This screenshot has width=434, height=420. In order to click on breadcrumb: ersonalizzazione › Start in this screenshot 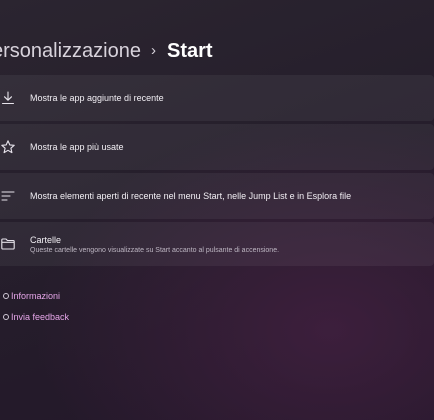, I will do `click(106, 51)`.